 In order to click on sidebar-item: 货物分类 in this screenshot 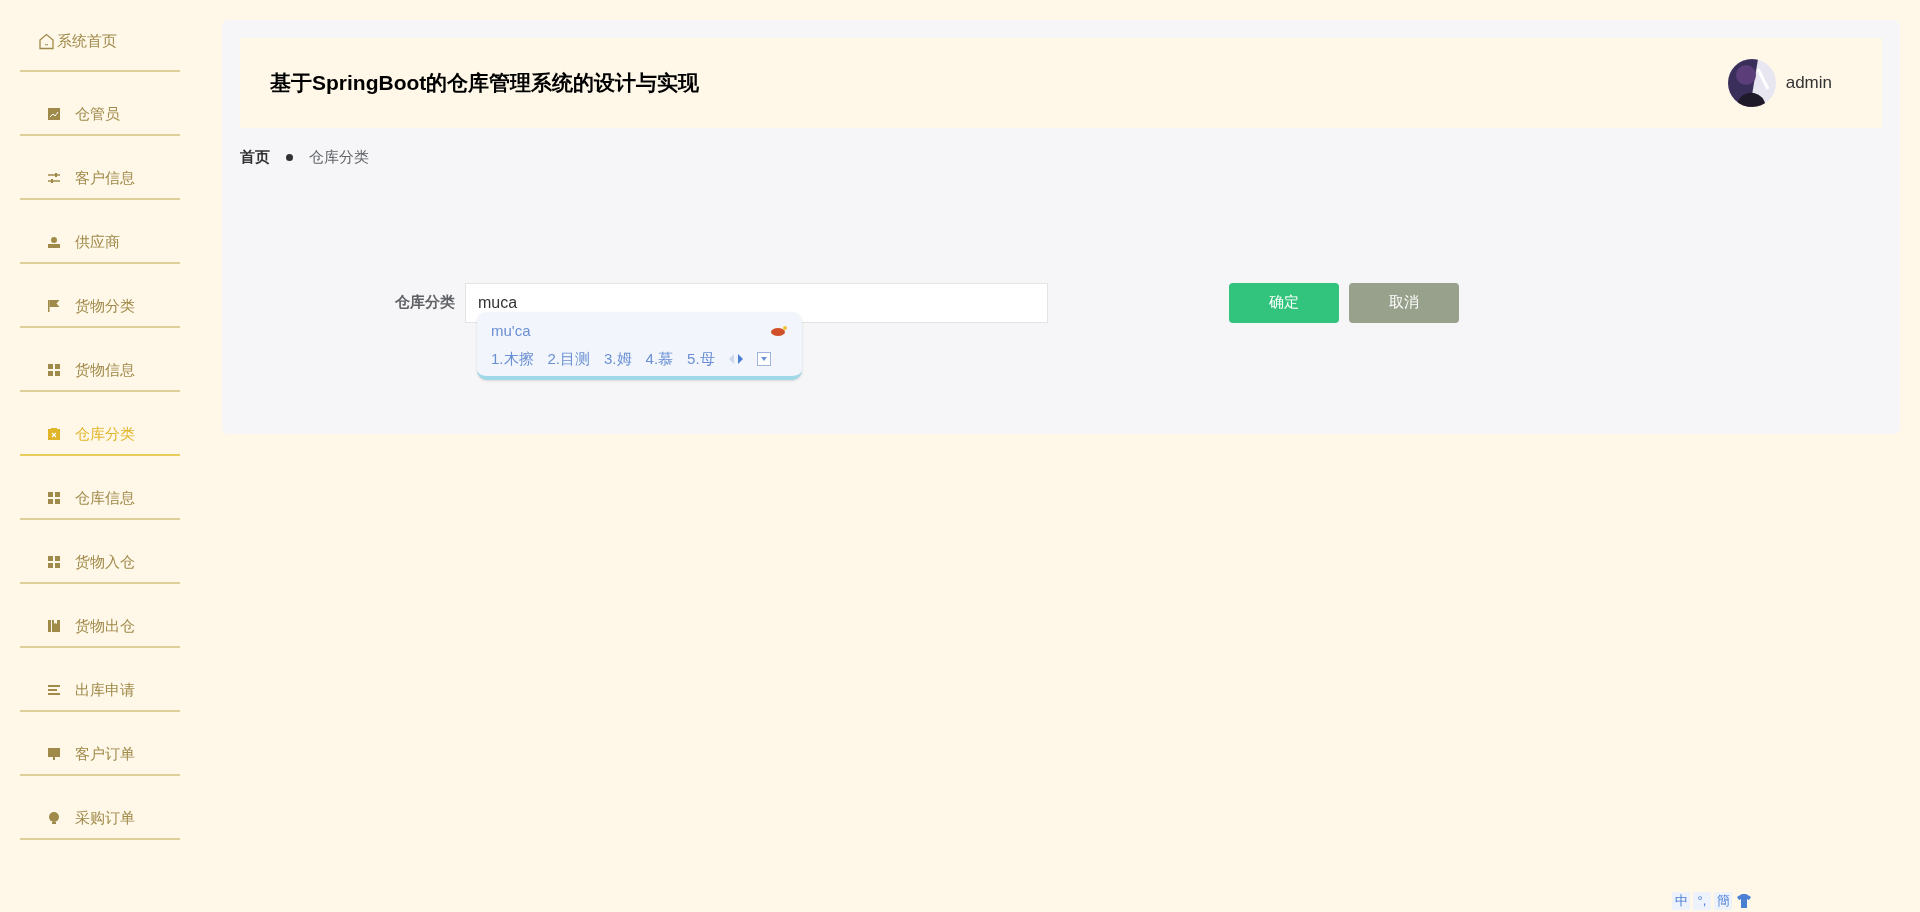, I will do `click(91, 295)`.